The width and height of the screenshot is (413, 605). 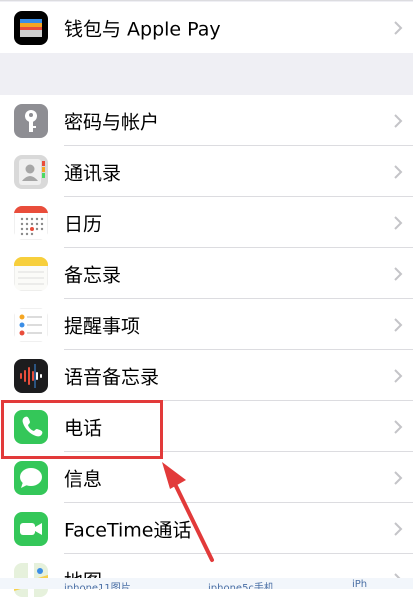 I want to click on settings-row-label: 日历, so click(x=83, y=224).